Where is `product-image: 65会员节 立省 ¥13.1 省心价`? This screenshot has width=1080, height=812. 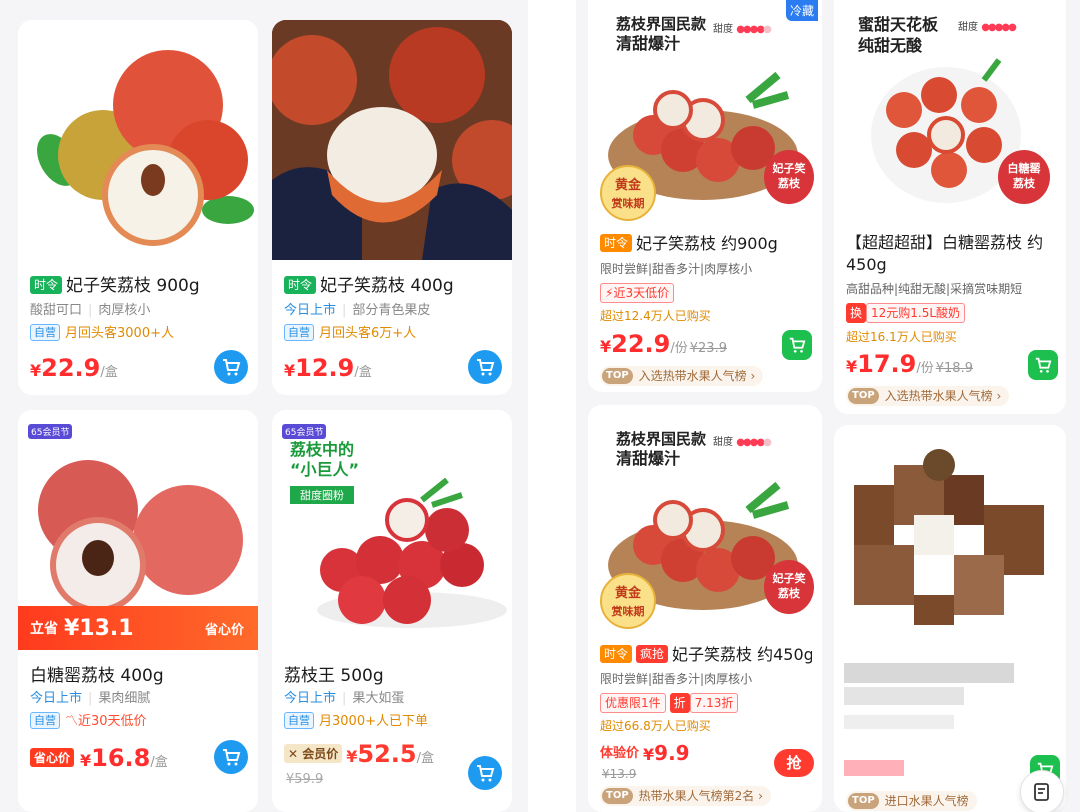 product-image: 65会员节 立省 ¥13.1 省心价 is located at coordinates (138, 530).